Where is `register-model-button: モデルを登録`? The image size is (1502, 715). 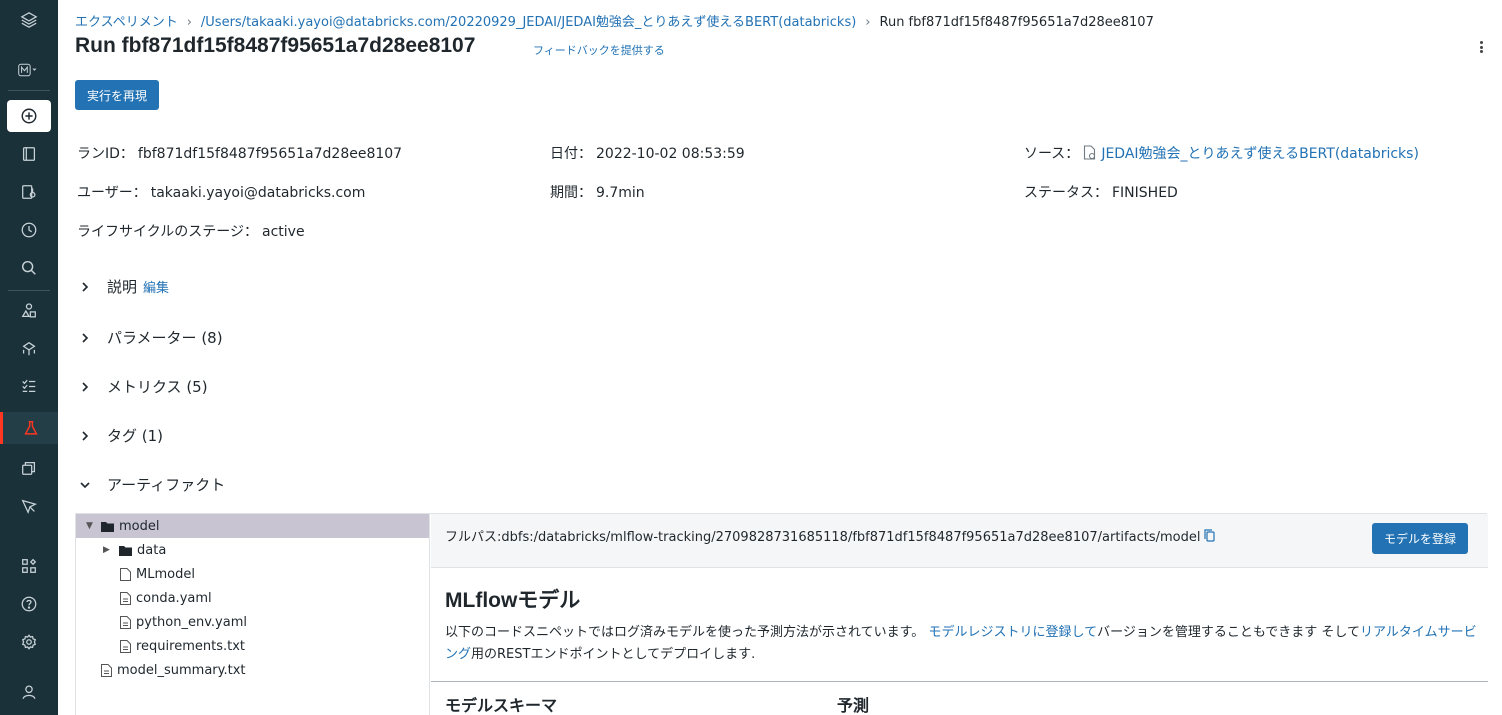
register-model-button: モデルを登録 is located at coordinates (1420, 538).